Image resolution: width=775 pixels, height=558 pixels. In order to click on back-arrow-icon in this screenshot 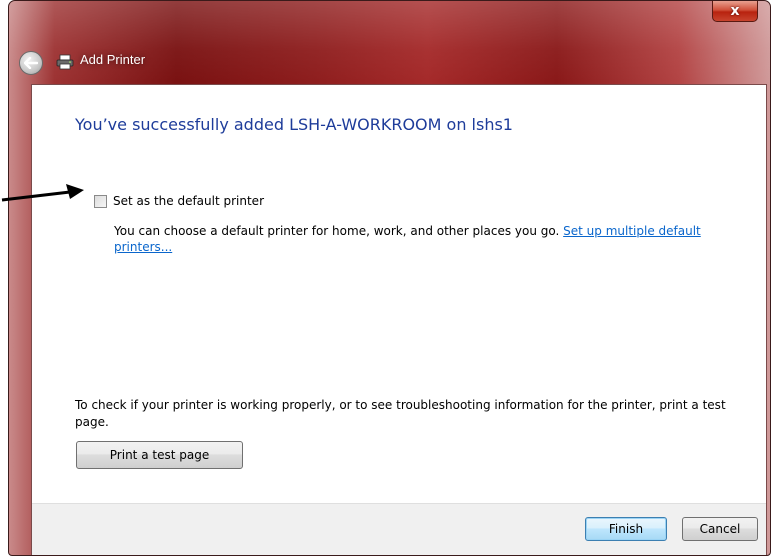, I will do `click(31, 63)`.